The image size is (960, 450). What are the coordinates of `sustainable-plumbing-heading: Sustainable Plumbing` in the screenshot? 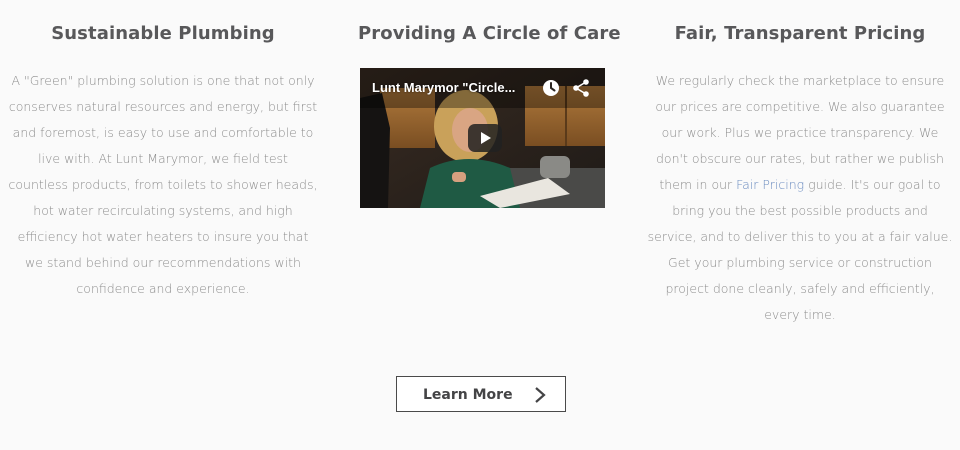 It's located at (163, 33).